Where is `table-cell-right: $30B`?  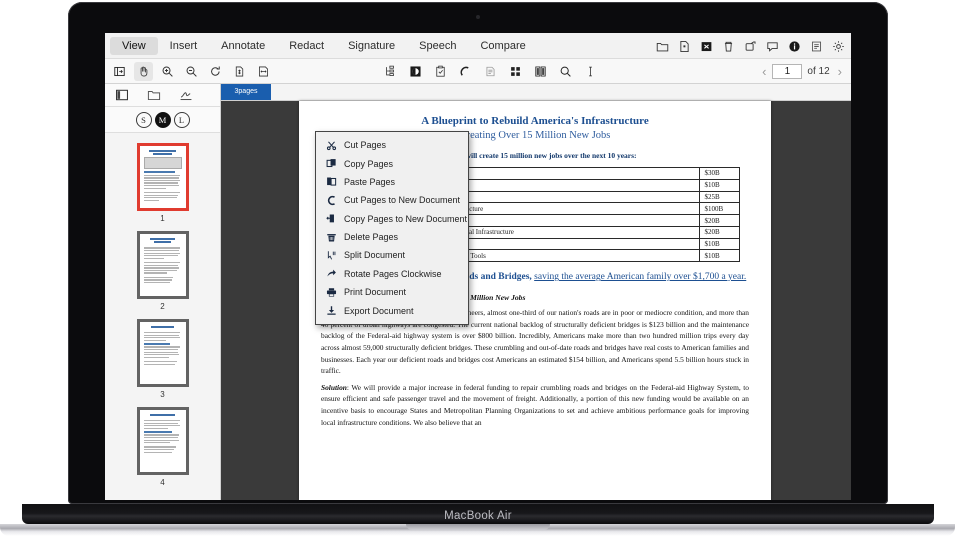 table-cell-right: $30B is located at coordinates (720, 173).